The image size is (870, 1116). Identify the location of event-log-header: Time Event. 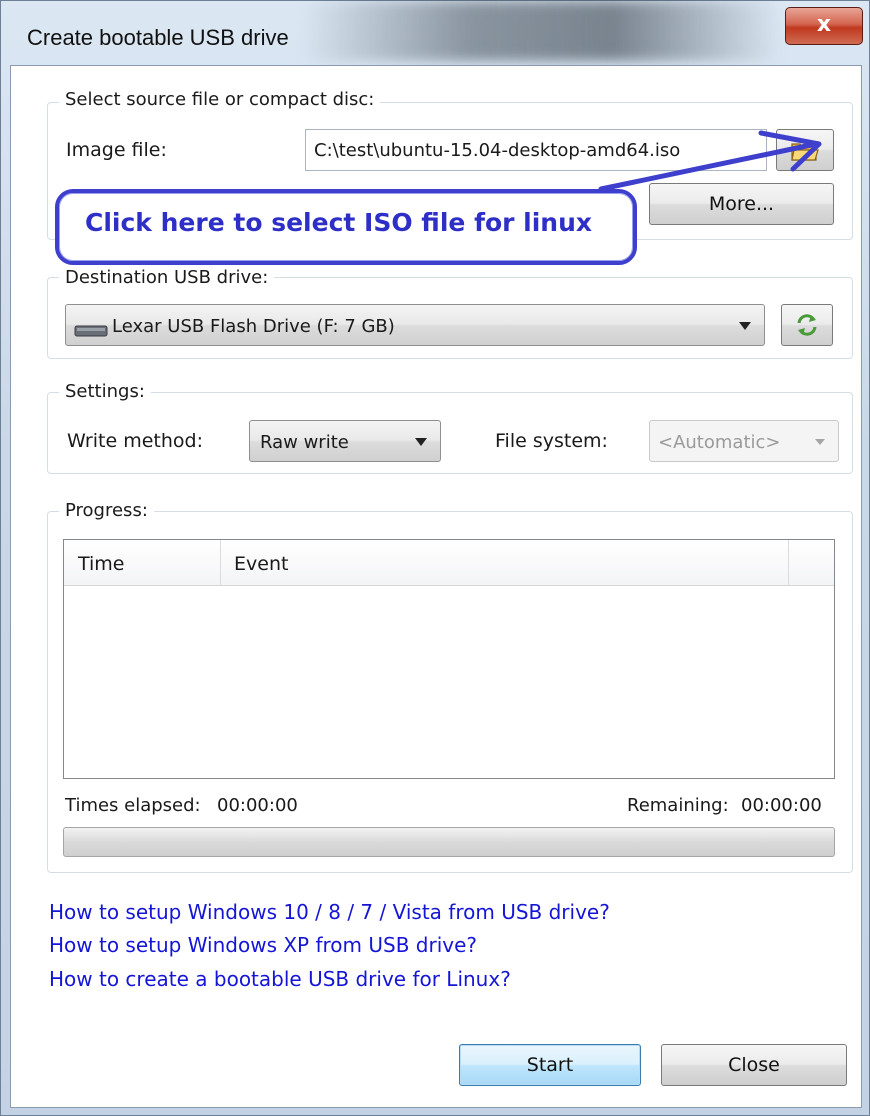
(449, 563).